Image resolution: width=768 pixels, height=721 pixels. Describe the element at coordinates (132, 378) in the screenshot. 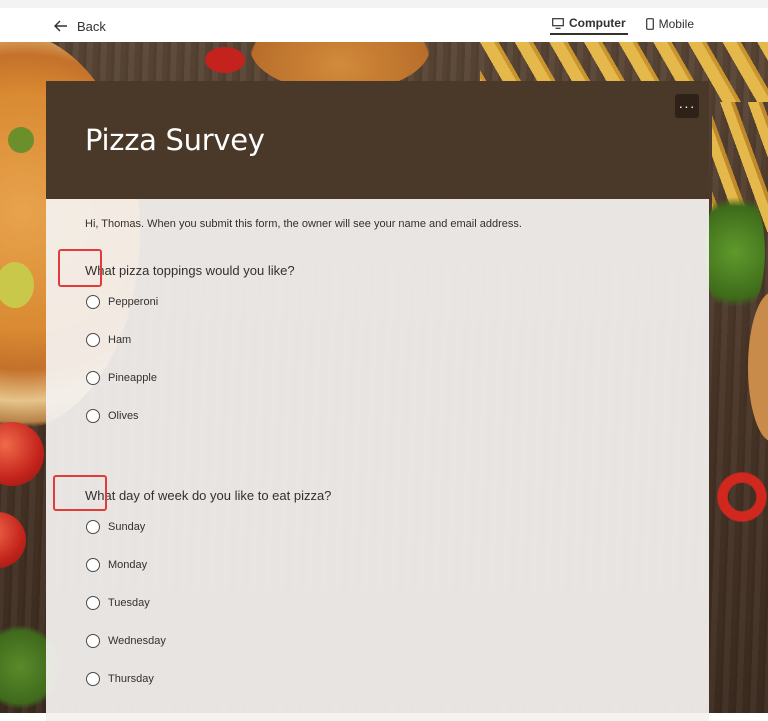

I see `option-label: Pineapple` at that location.